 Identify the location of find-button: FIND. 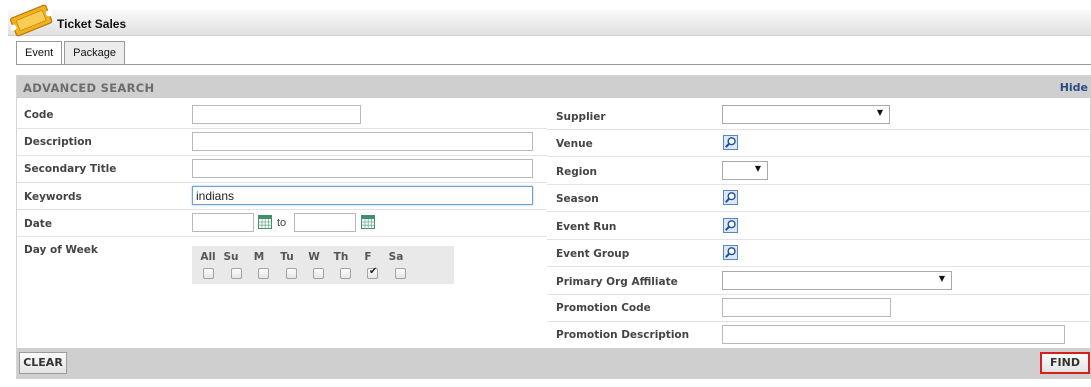
(1065, 363).